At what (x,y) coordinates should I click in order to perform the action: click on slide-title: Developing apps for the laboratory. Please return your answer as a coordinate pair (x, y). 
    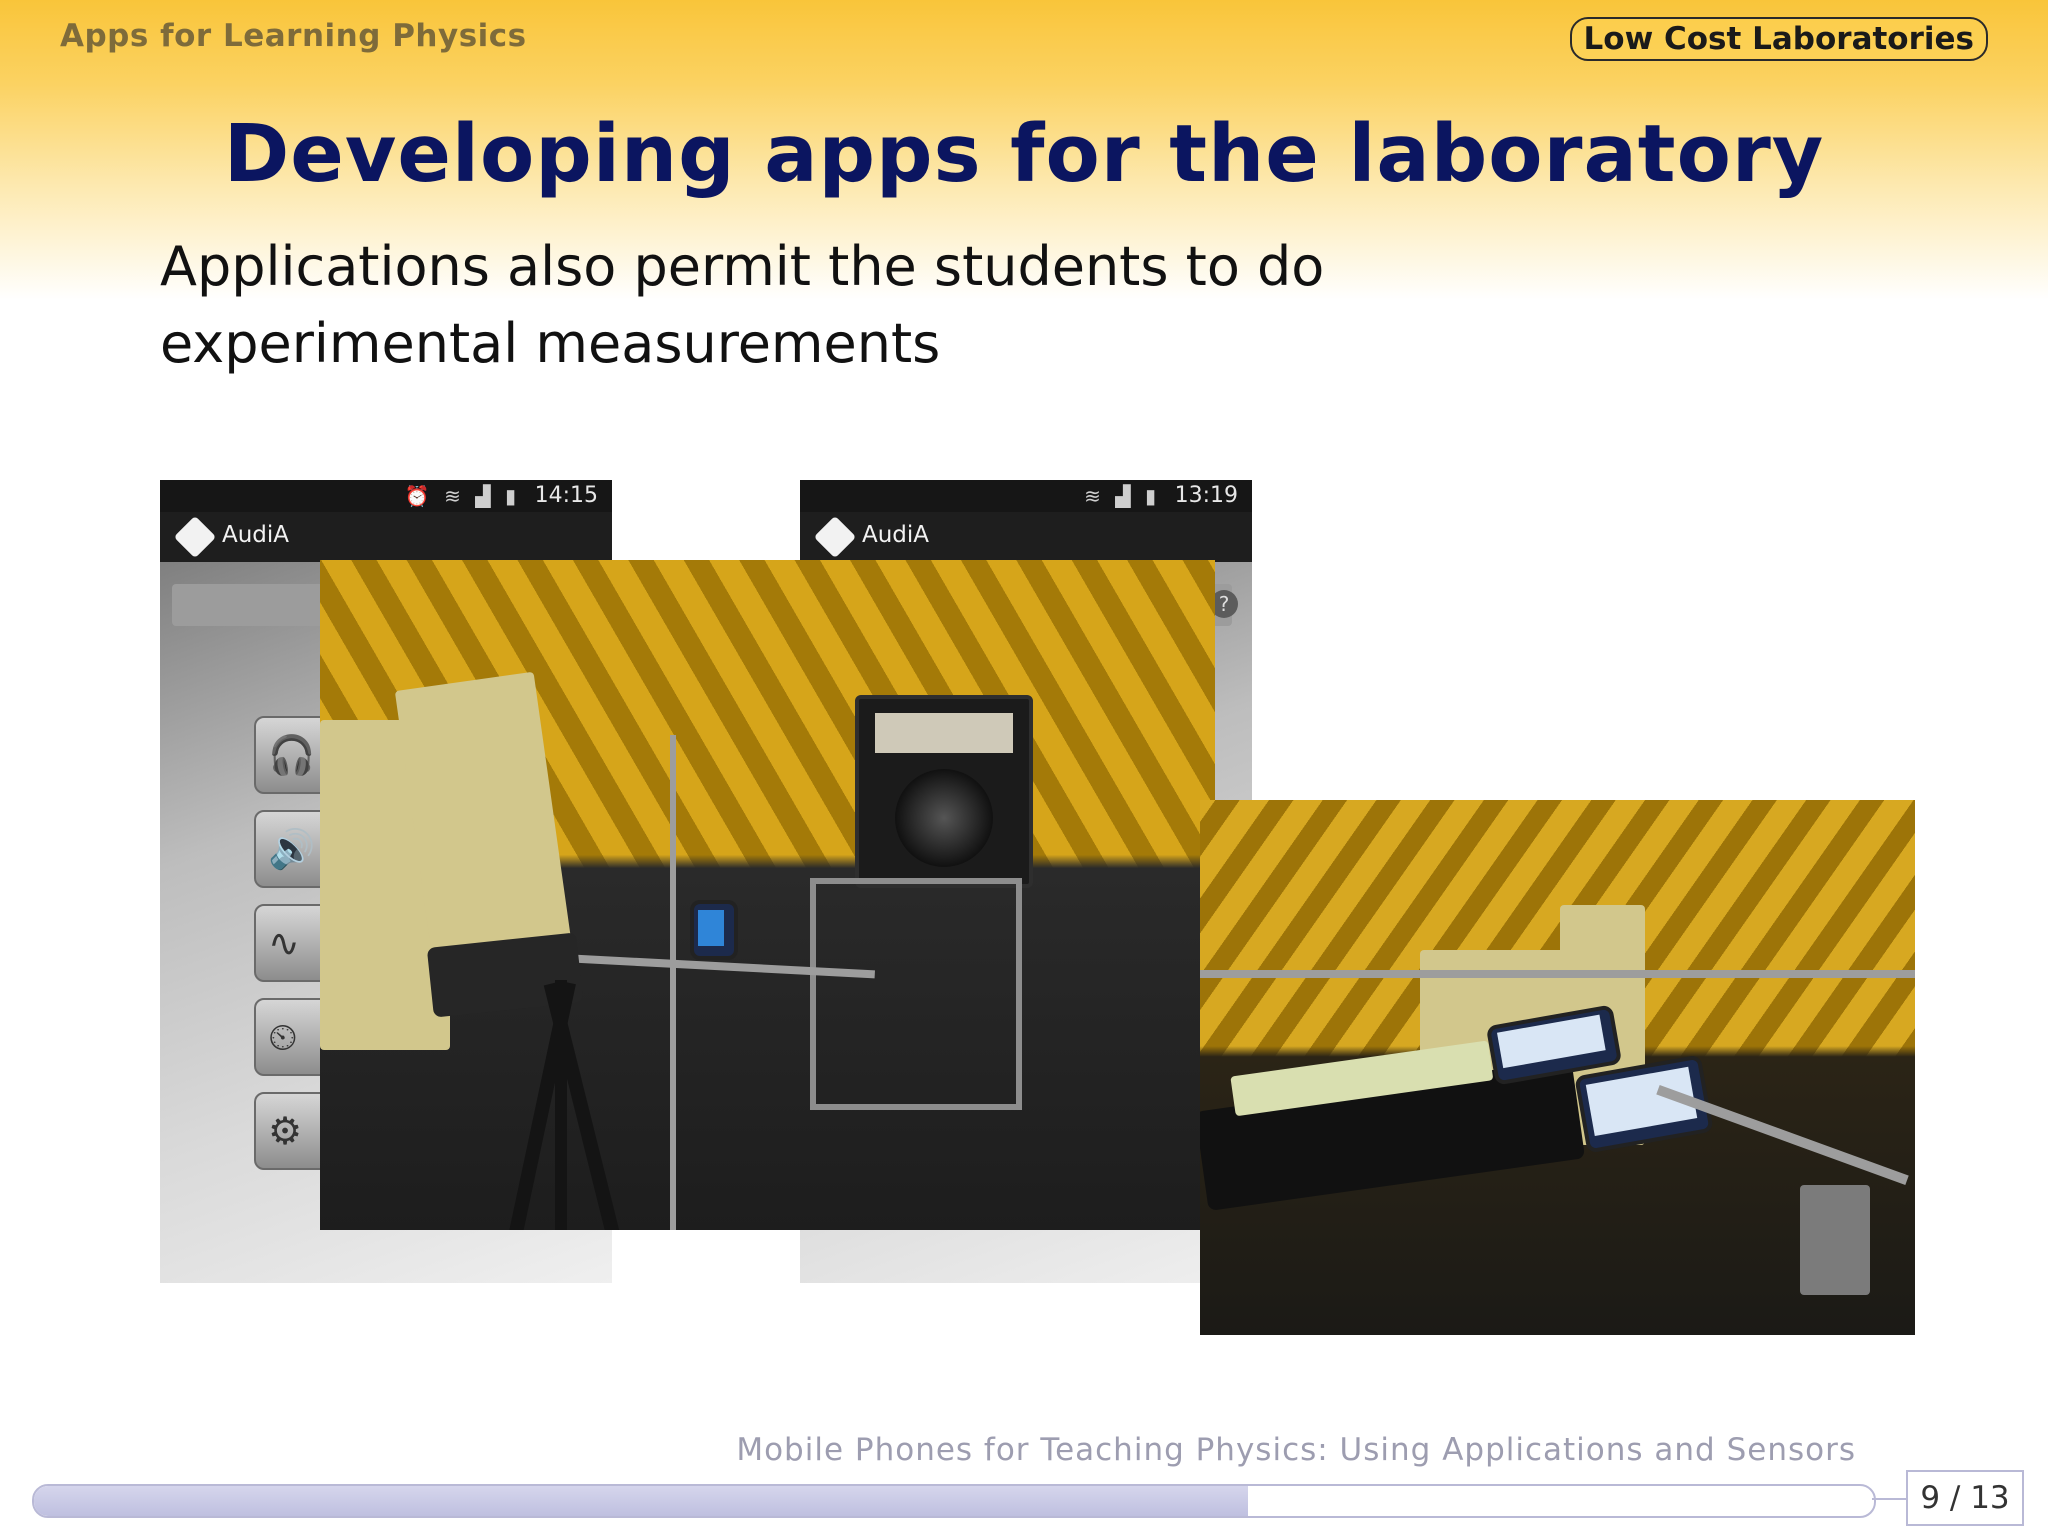
    Looking at the image, I should click on (1024, 154).